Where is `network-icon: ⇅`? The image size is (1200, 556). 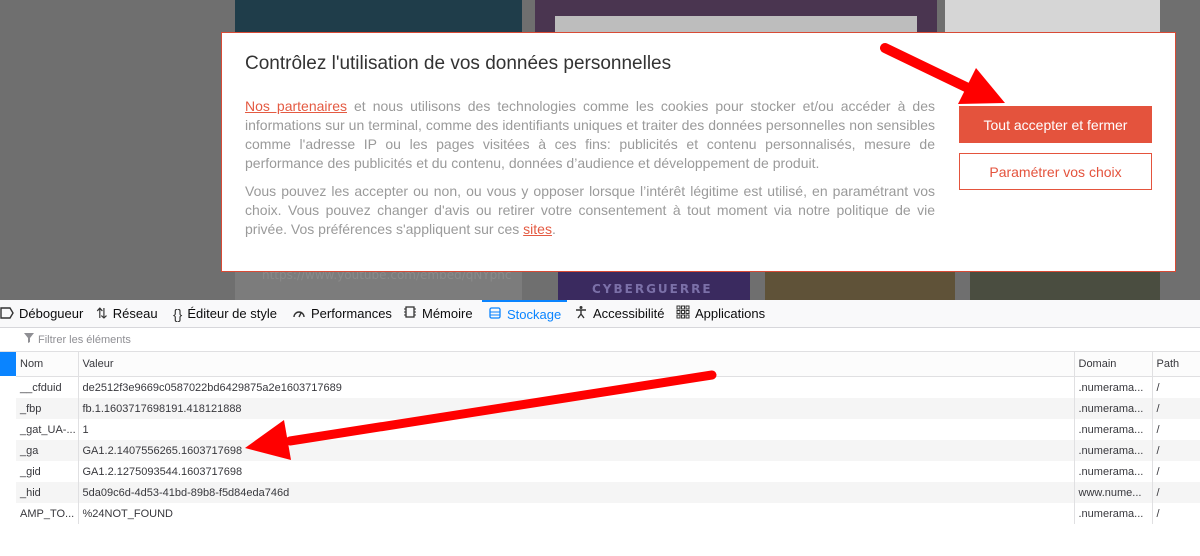 network-icon: ⇅ is located at coordinates (102, 313).